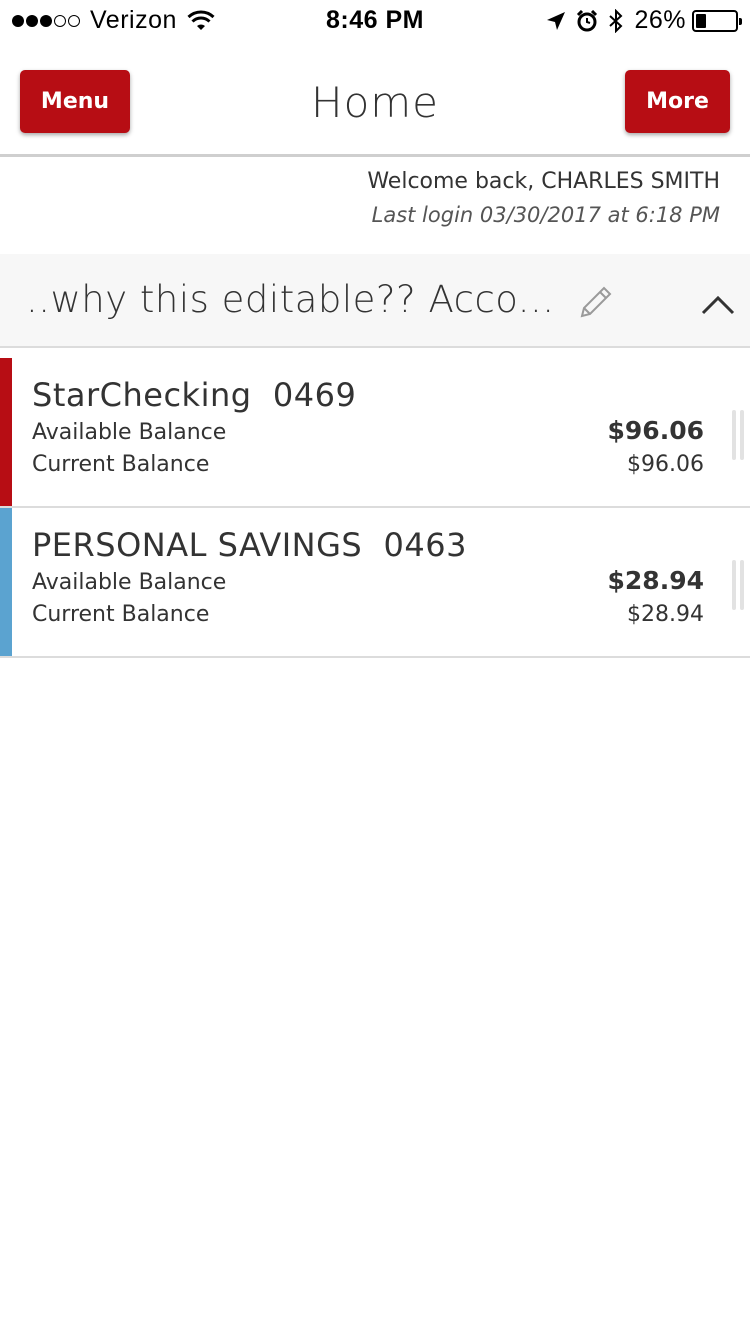  I want to click on alarm-icon, so click(587, 20).